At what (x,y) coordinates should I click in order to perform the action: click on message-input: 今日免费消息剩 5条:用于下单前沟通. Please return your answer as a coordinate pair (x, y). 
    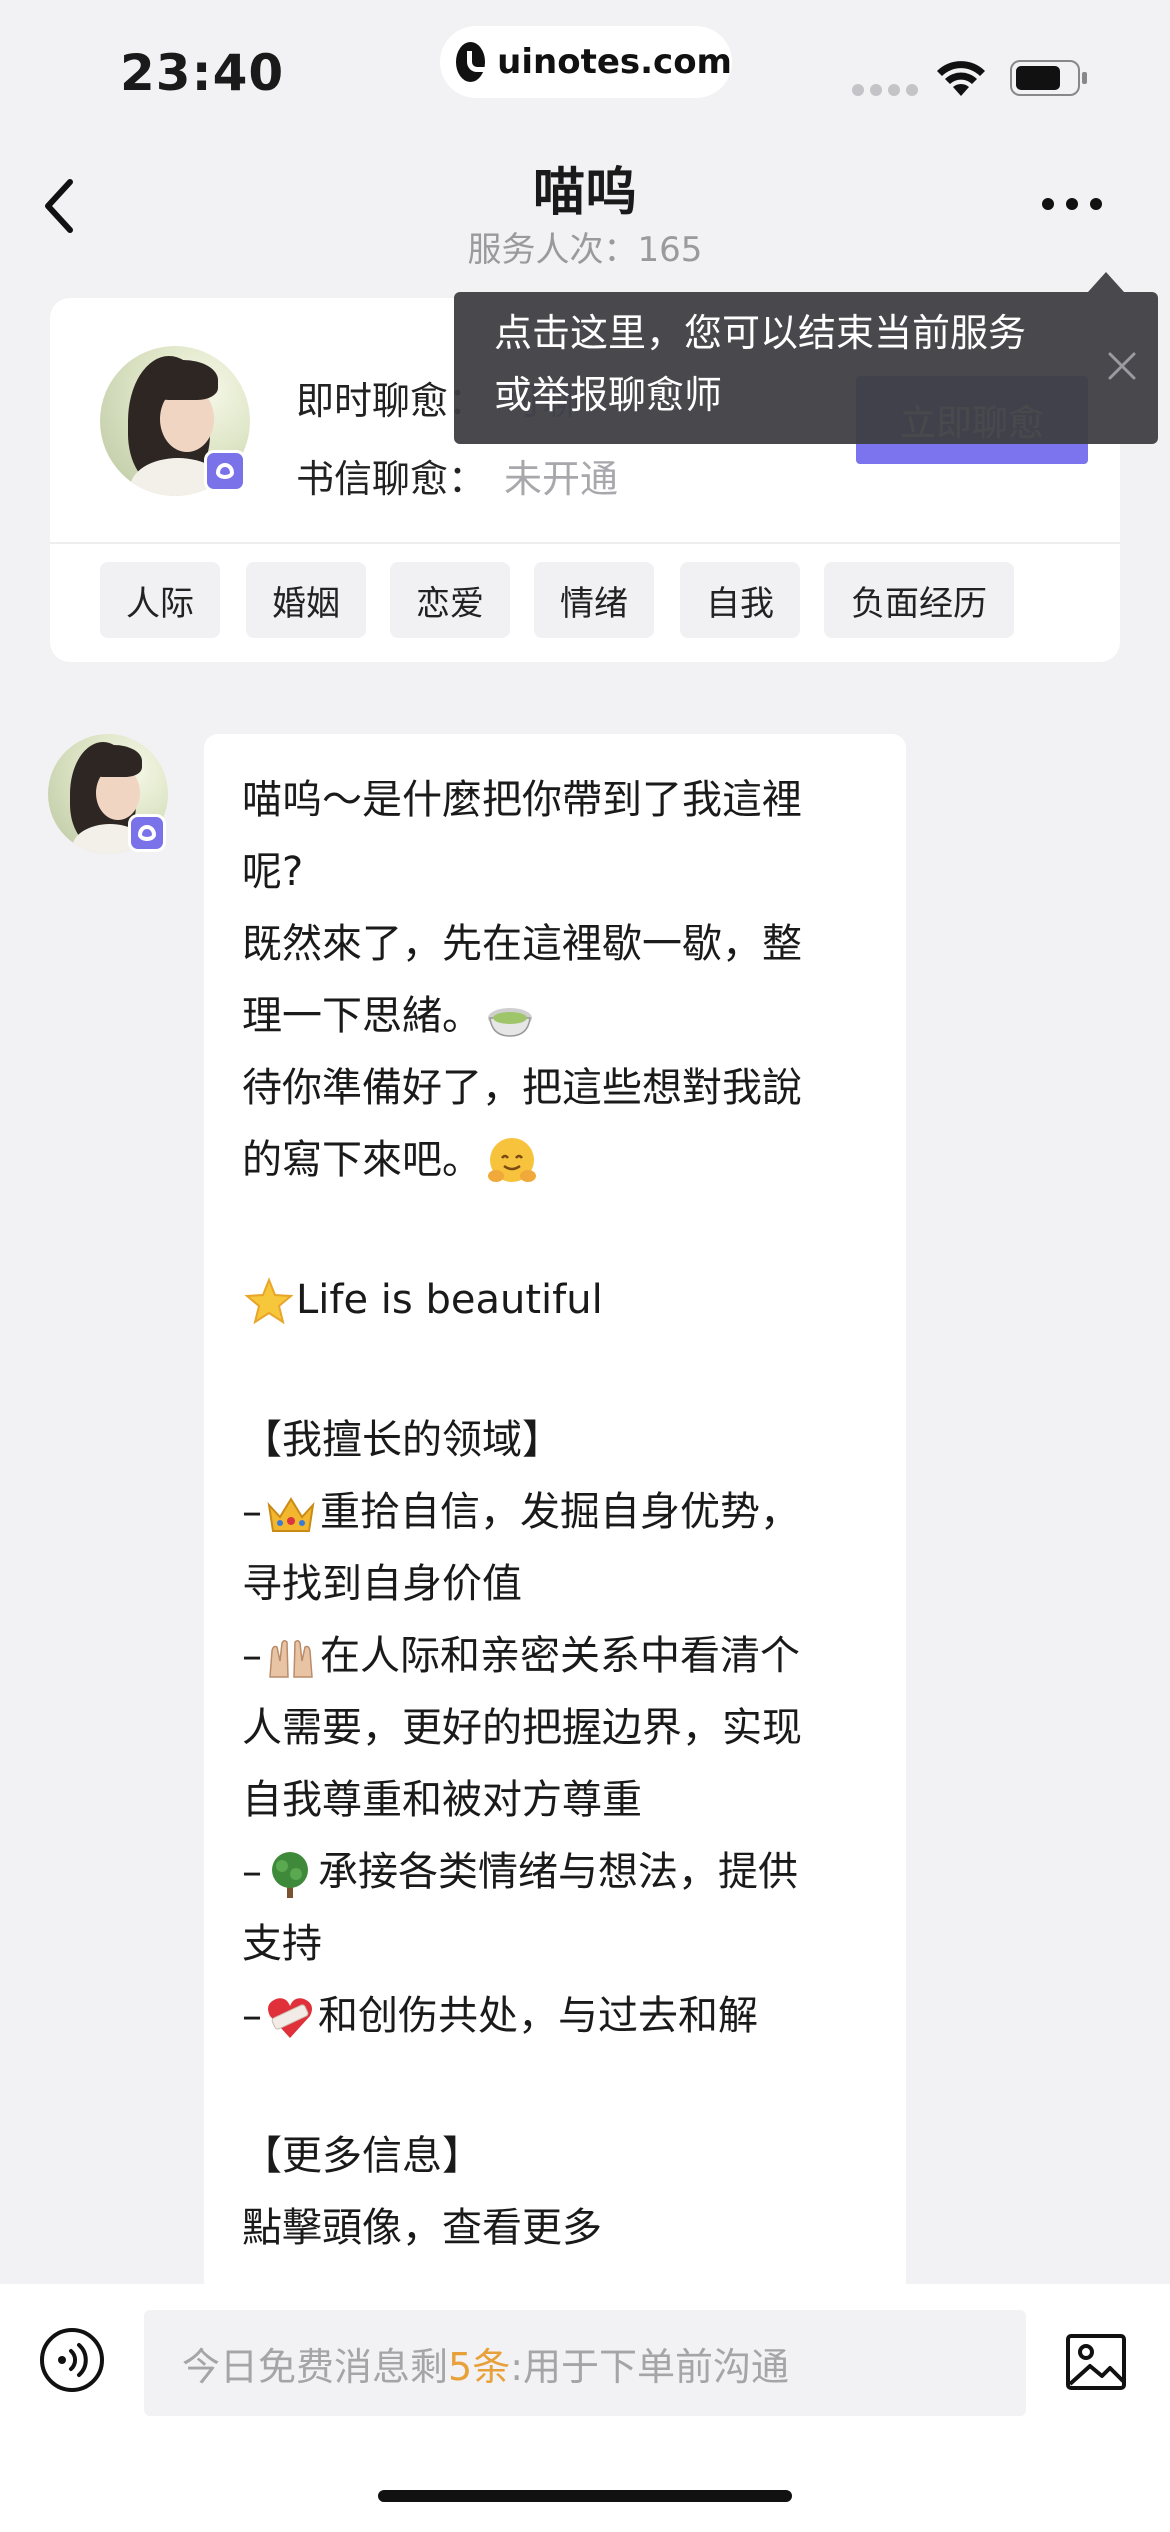
    Looking at the image, I should click on (585, 2363).